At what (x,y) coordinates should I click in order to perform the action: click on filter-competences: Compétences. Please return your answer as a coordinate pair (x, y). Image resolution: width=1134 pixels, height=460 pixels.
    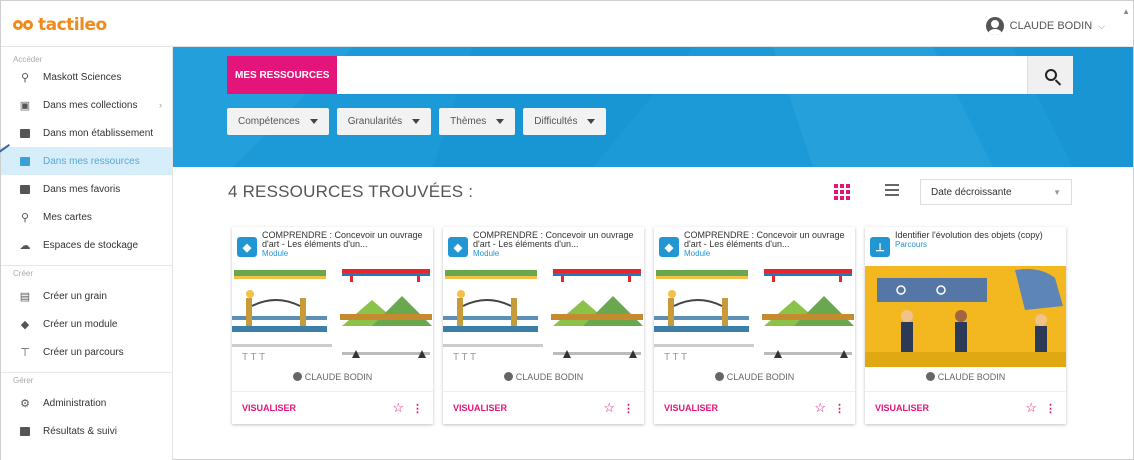
    Looking at the image, I should click on (278, 121).